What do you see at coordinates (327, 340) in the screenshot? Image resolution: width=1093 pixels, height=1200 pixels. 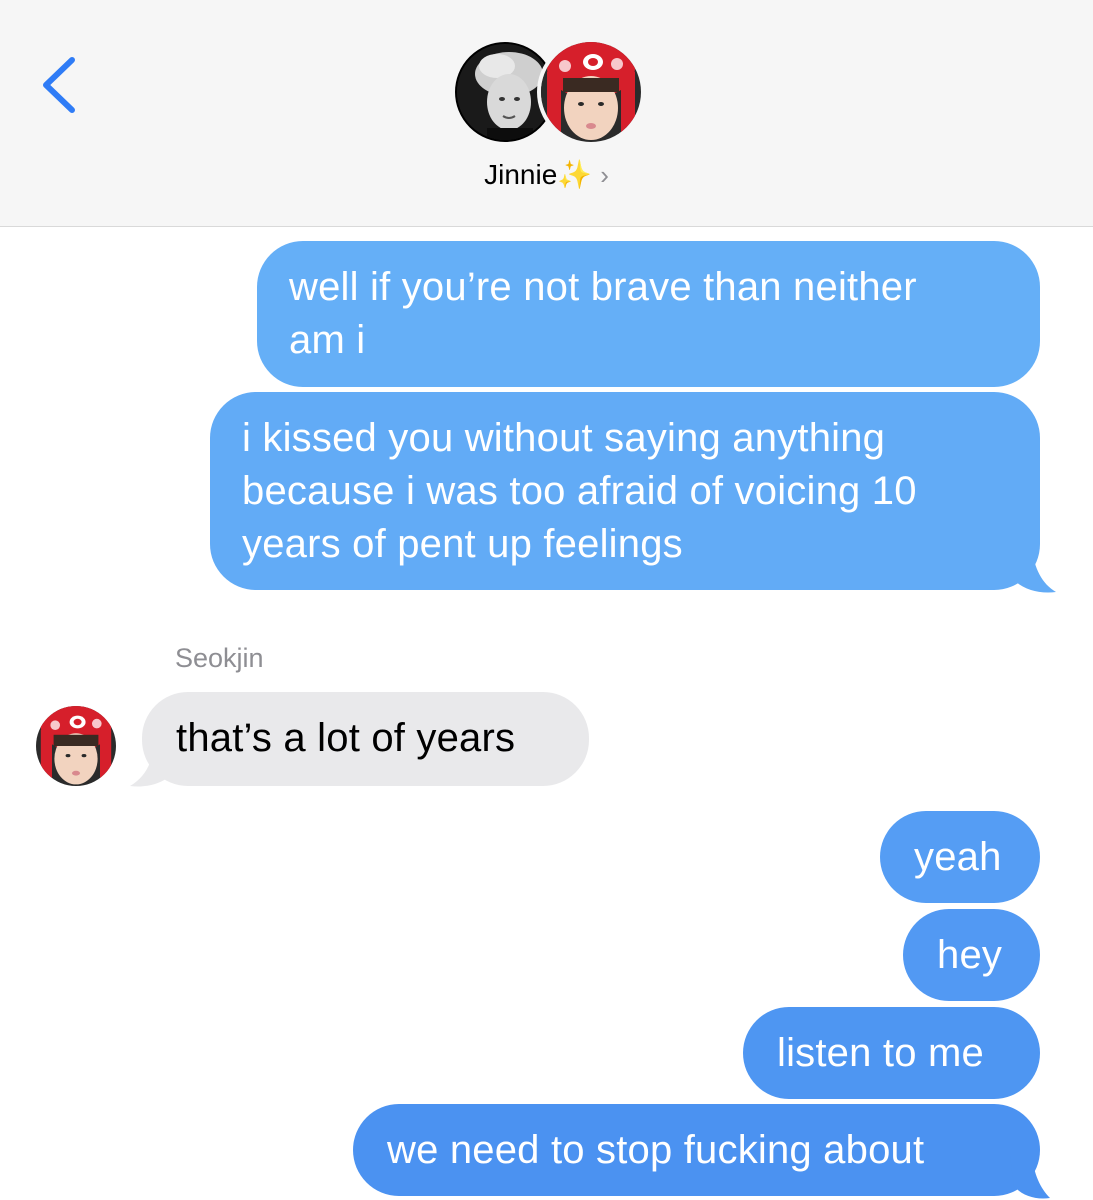 I see `message-text: am i` at bounding box center [327, 340].